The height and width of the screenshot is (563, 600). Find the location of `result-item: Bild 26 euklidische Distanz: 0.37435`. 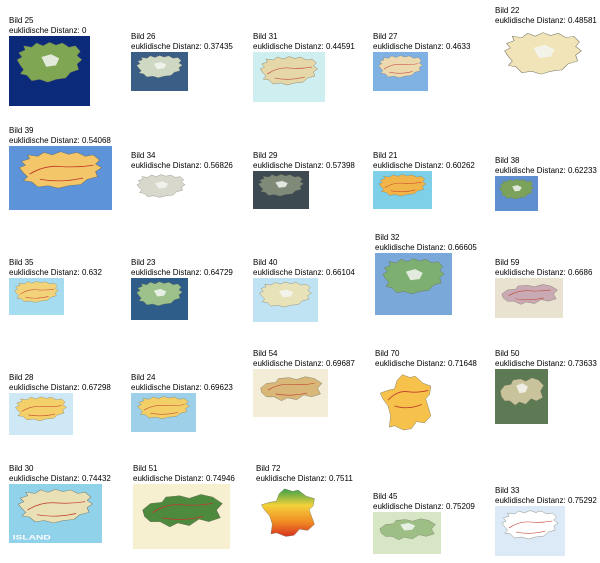

result-item: Bild 26 euklidische Distanz: 0.37435 is located at coordinates (190, 61).